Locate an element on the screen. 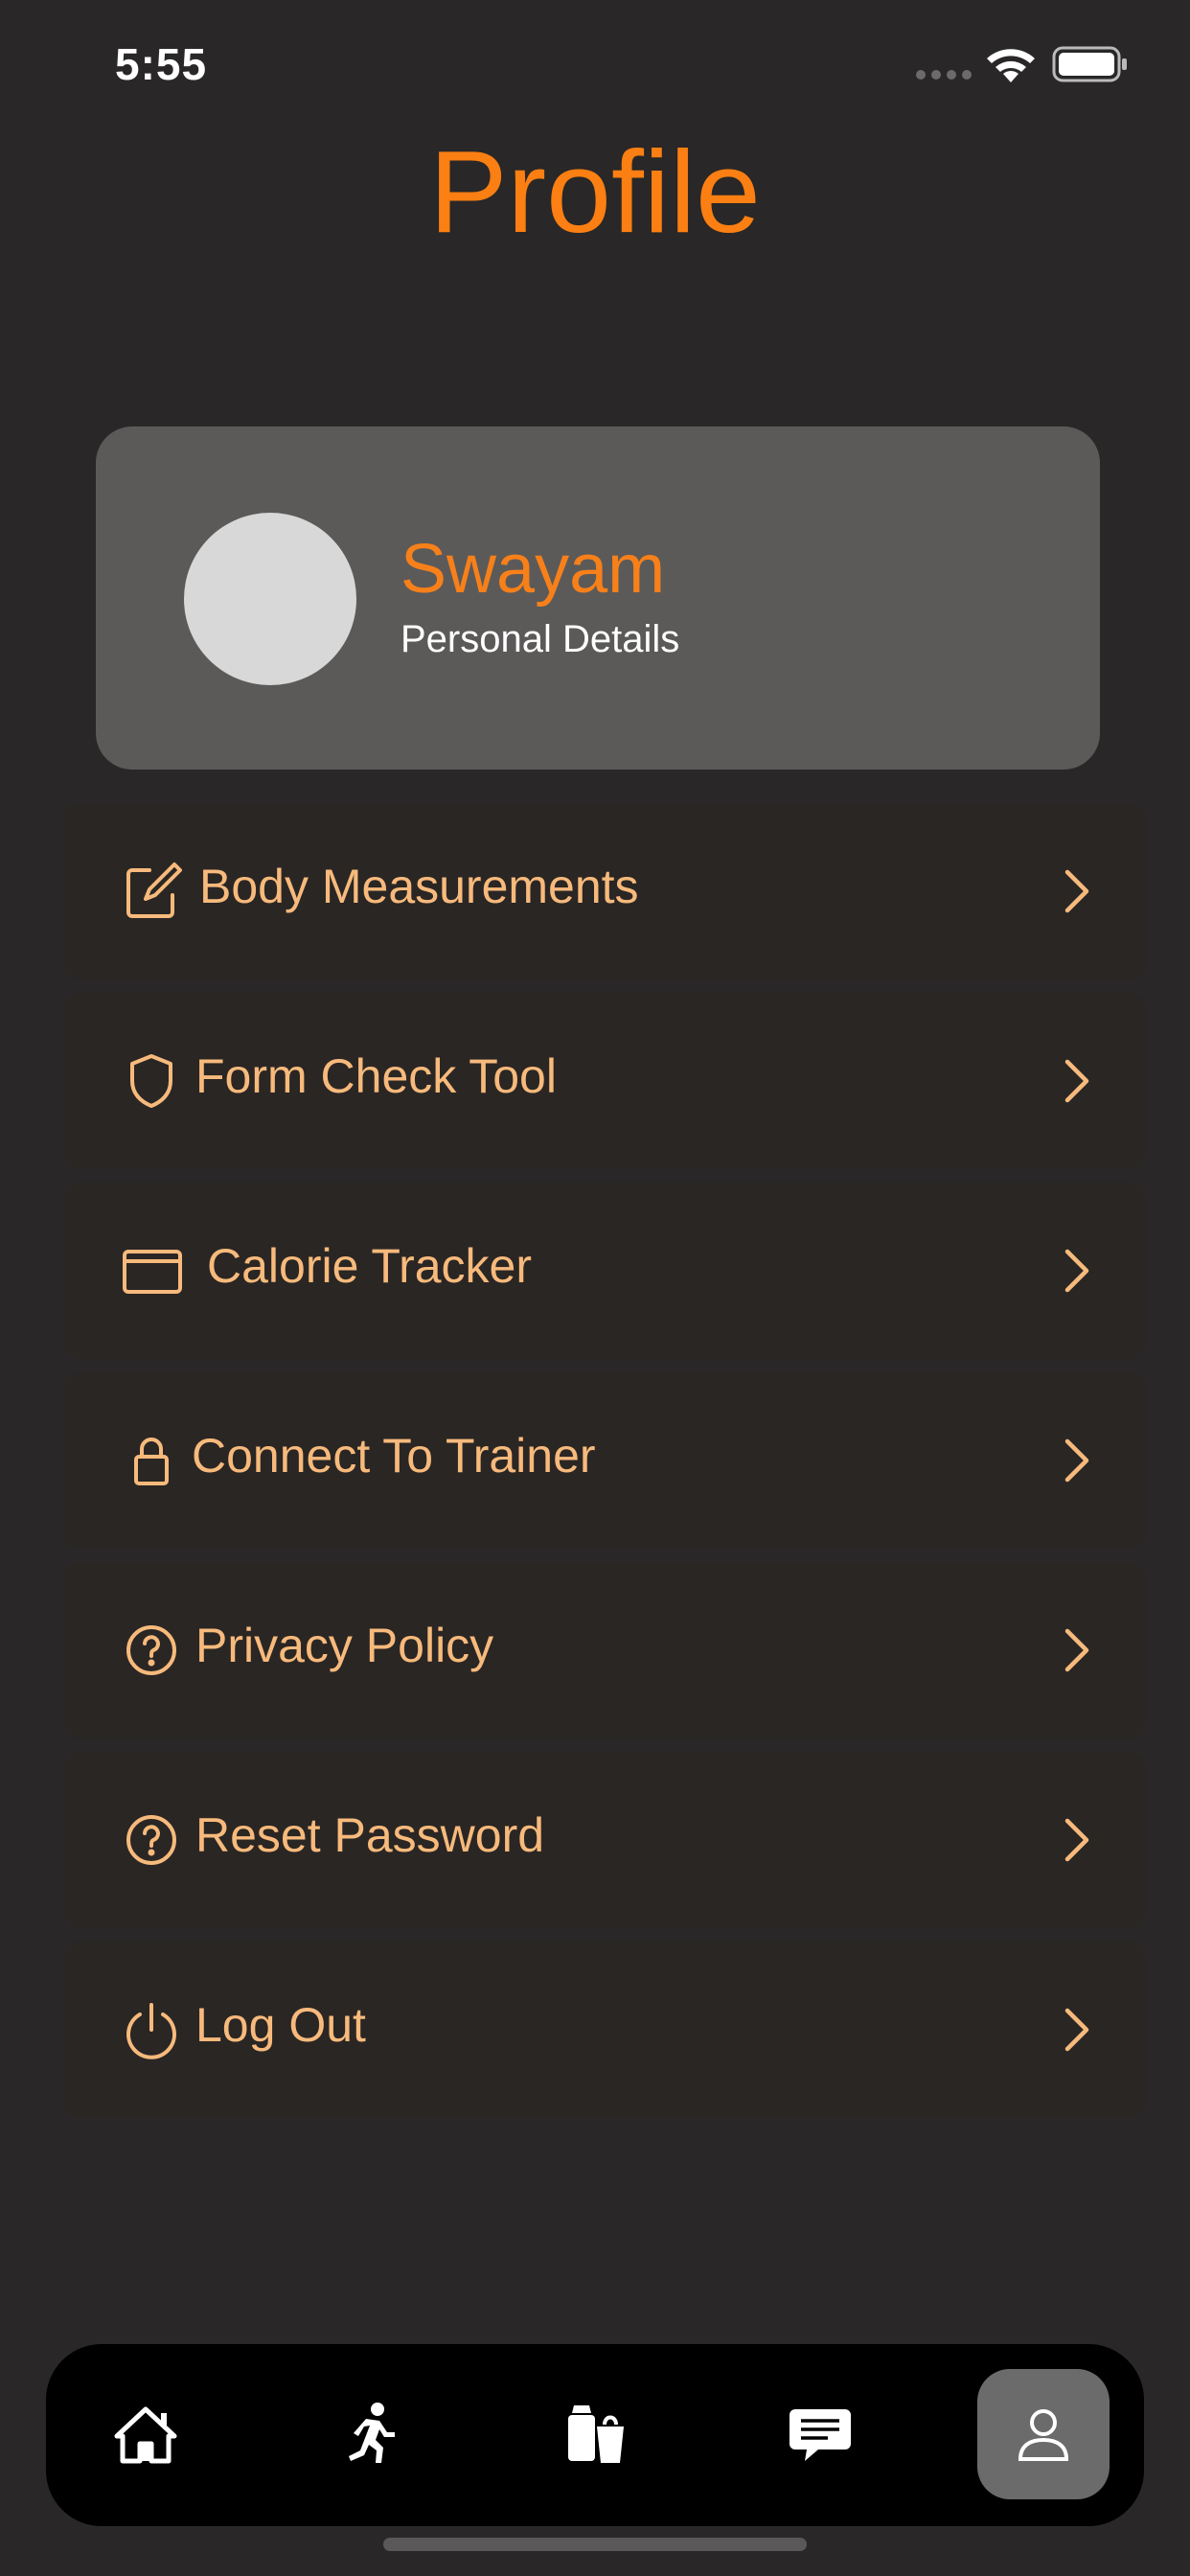 The height and width of the screenshot is (2576, 1190). personal-details-label: Personal Details is located at coordinates (540, 639).